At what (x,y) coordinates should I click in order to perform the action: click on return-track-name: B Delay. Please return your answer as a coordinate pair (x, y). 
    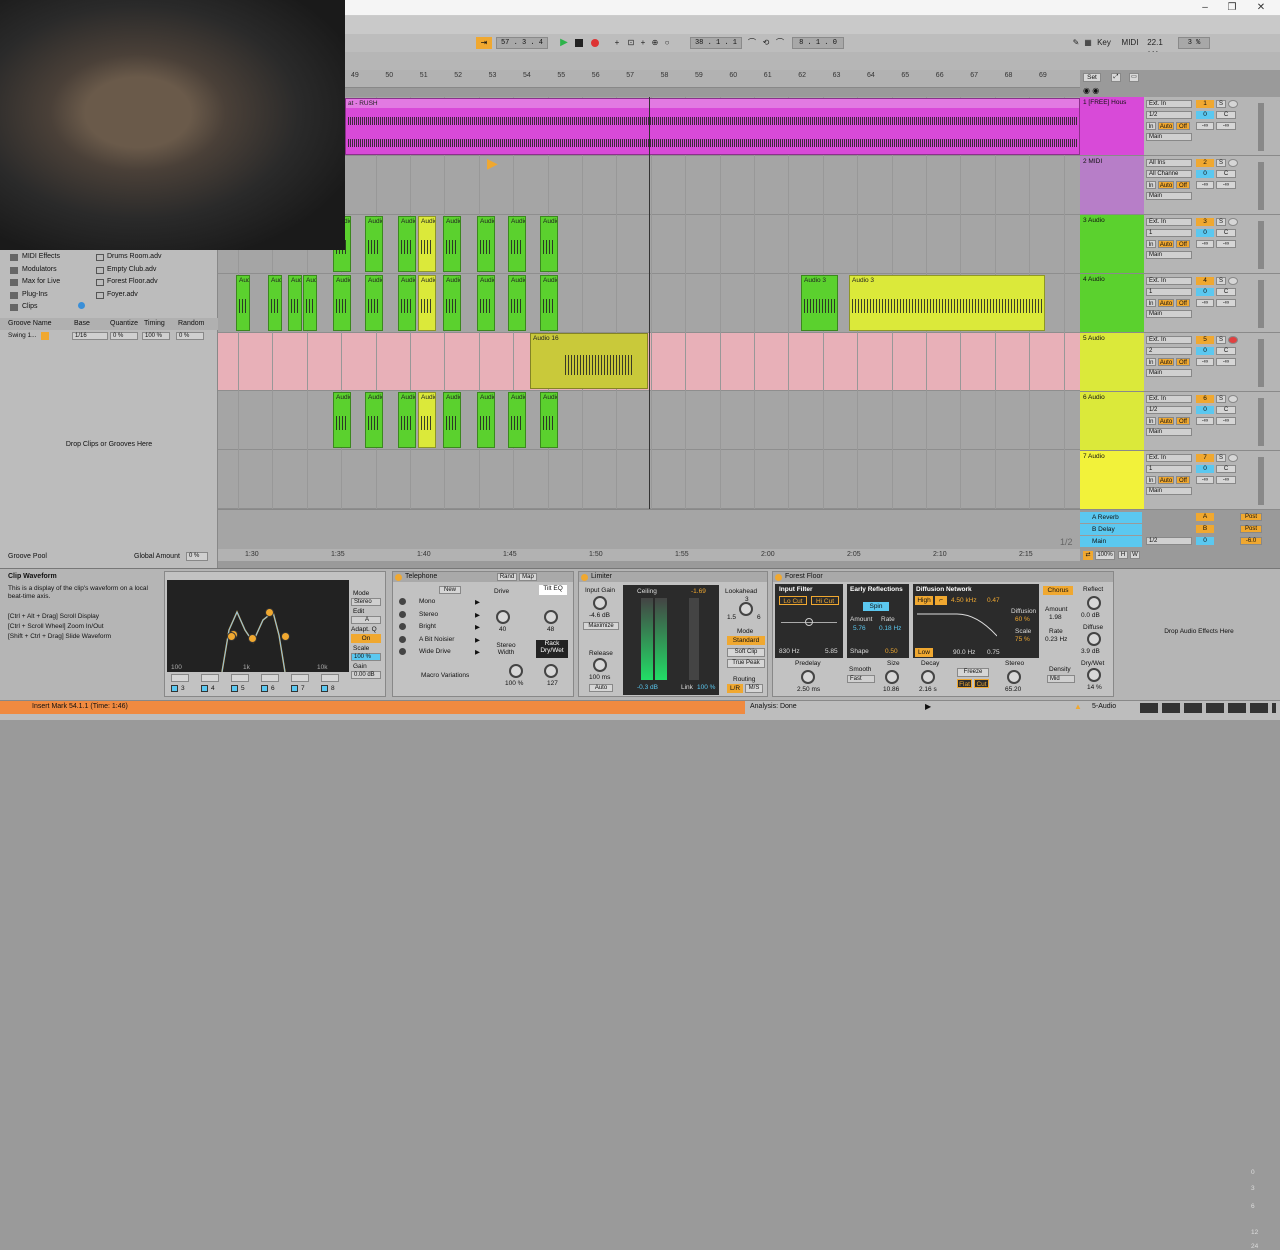
    Looking at the image, I should click on (1111, 529).